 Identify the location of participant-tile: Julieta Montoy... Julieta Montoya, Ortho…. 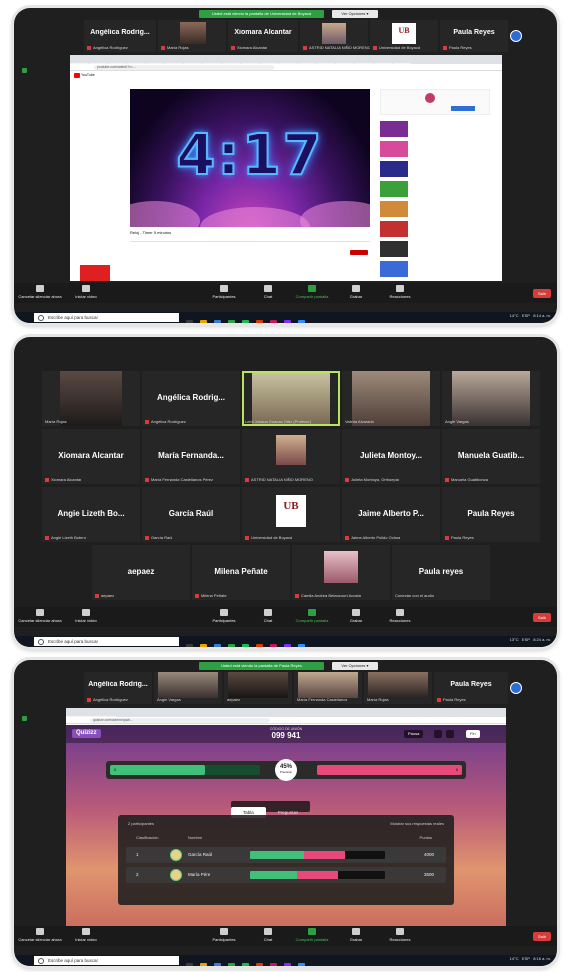
(391, 456).